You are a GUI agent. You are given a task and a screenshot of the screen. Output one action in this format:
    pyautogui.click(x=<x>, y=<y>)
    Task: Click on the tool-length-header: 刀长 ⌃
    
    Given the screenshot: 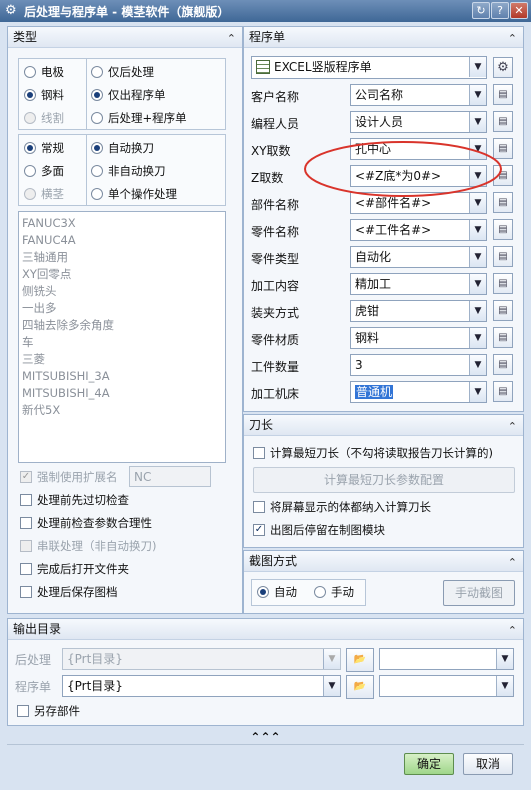 What is the action you would take?
    pyautogui.click(x=383, y=425)
    